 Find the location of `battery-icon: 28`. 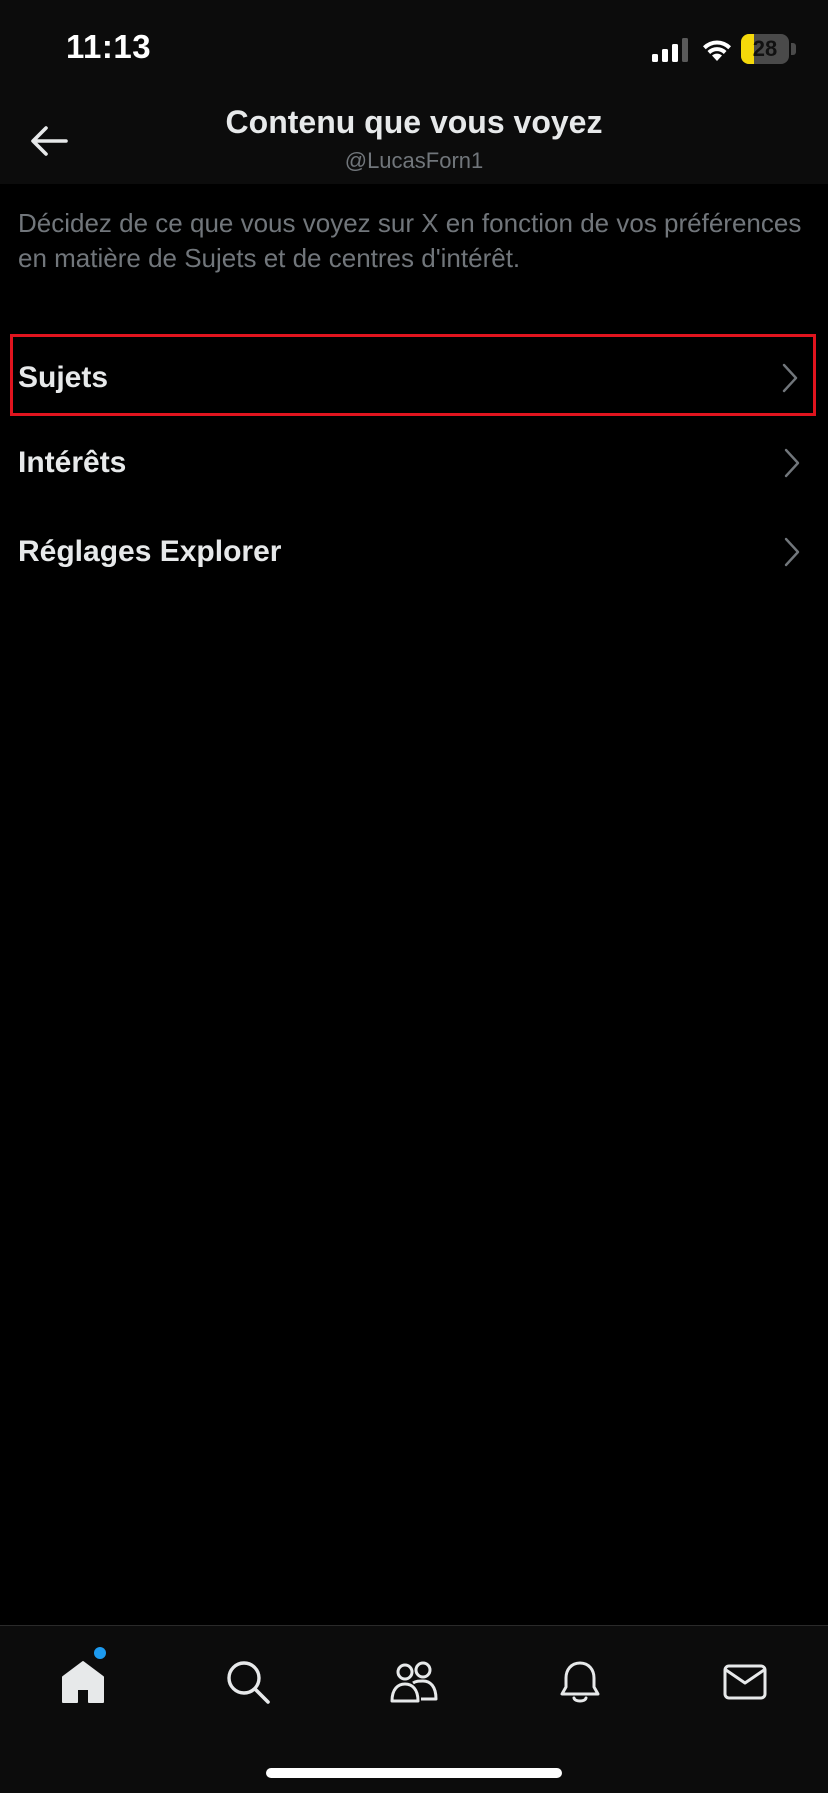

battery-icon: 28 is located at coordinates (765, 49).